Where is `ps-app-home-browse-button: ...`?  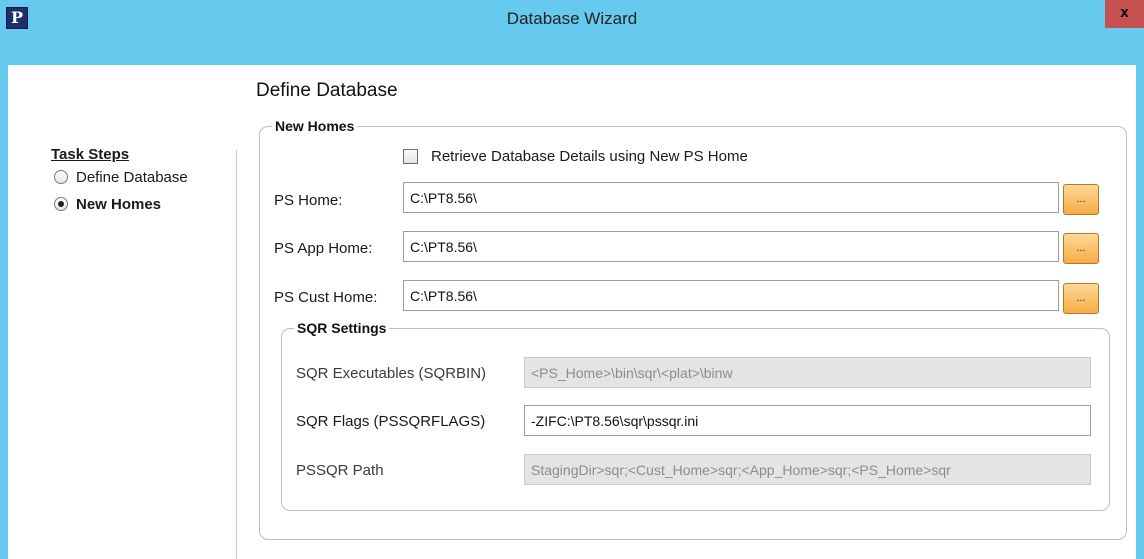 ps-app-home-browse-button: ... is located at coordinates (1081, 248).